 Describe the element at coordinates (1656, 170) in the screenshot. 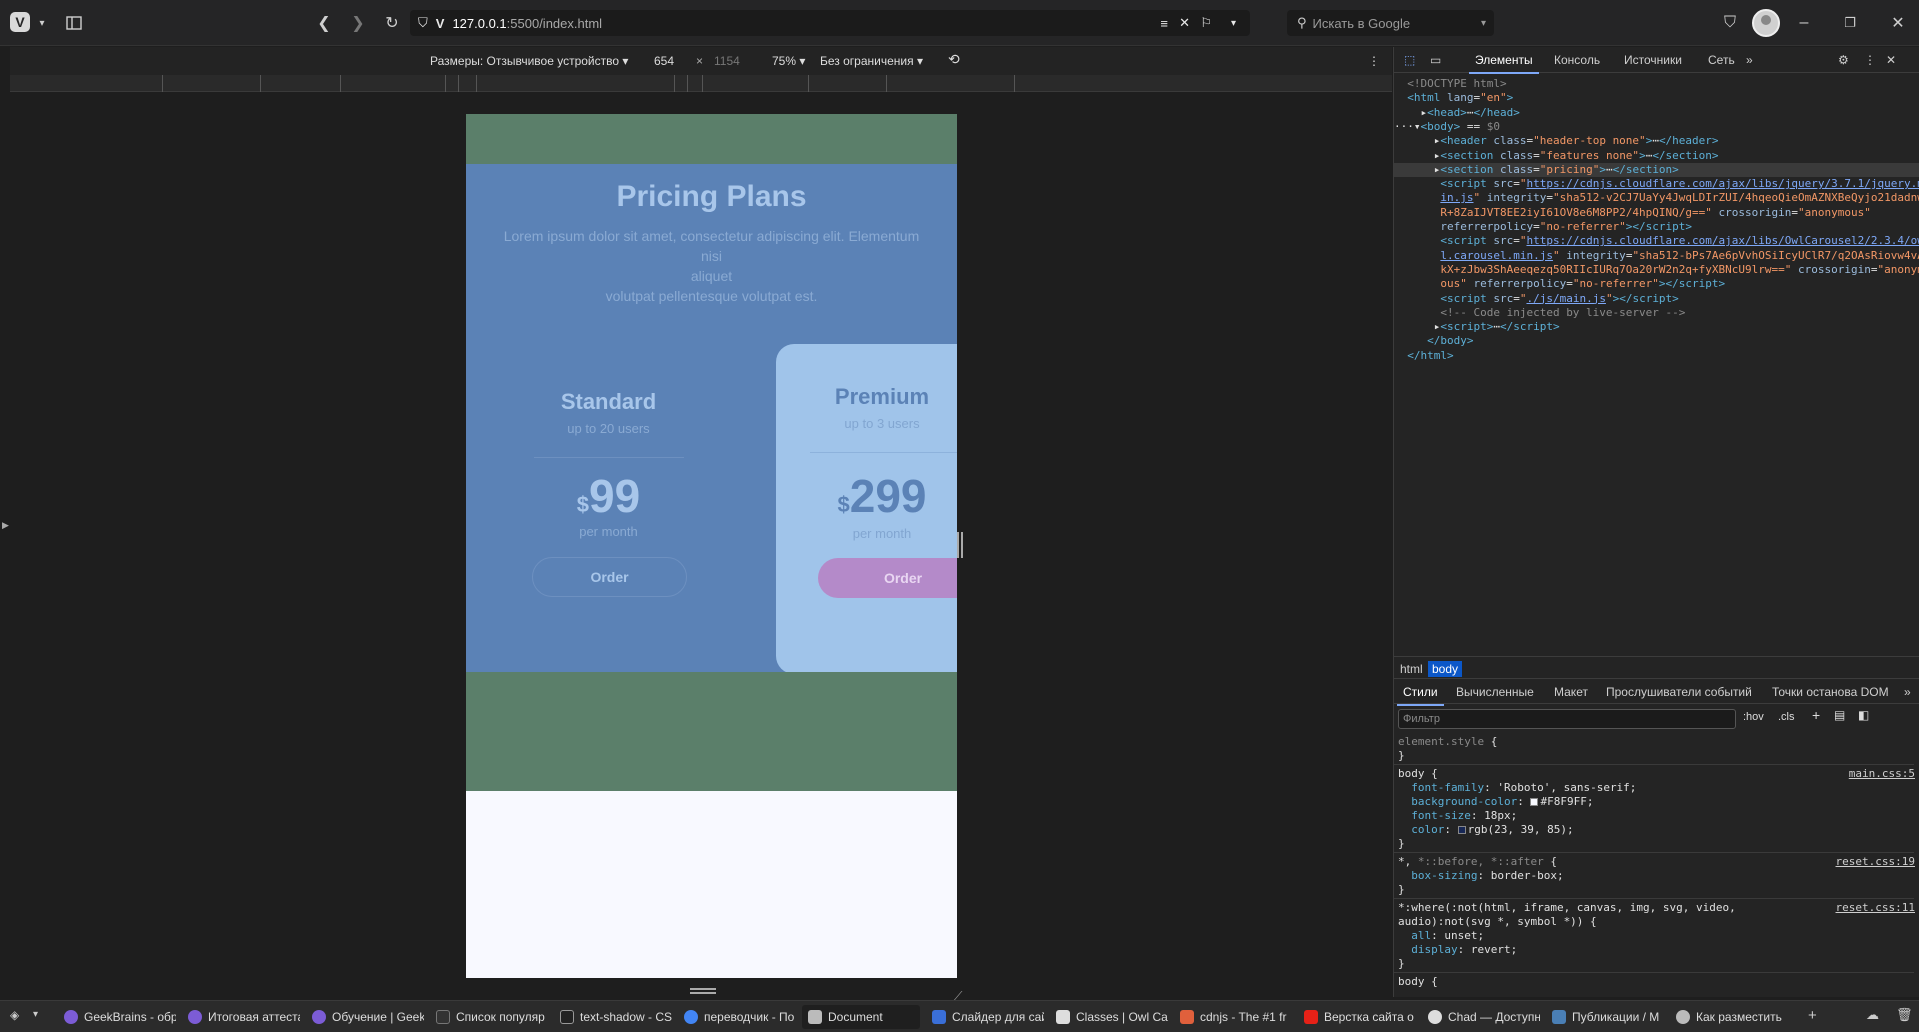

I see `dom-line: ▸<section class="pricing">⋯</section>` at that location.